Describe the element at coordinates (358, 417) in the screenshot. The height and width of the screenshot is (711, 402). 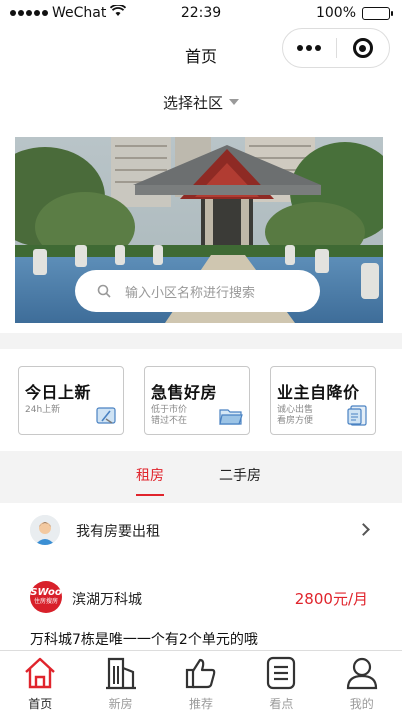
I see `document-icon` at that location.